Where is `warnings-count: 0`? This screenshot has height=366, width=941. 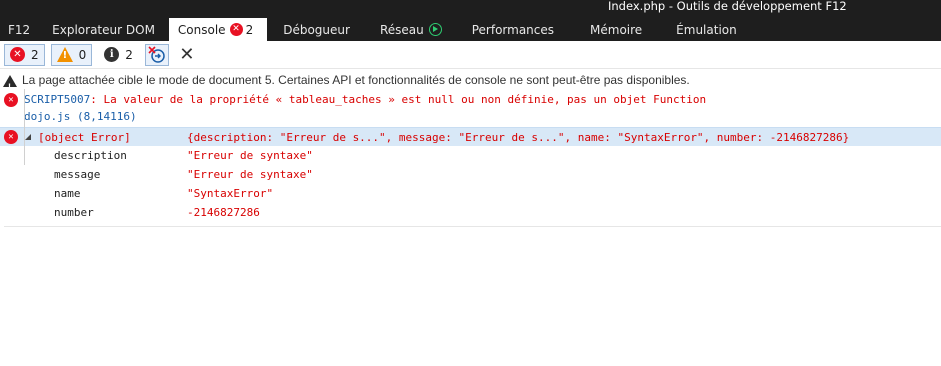
warnings-count: 0 is located at coordinates (82, 54).